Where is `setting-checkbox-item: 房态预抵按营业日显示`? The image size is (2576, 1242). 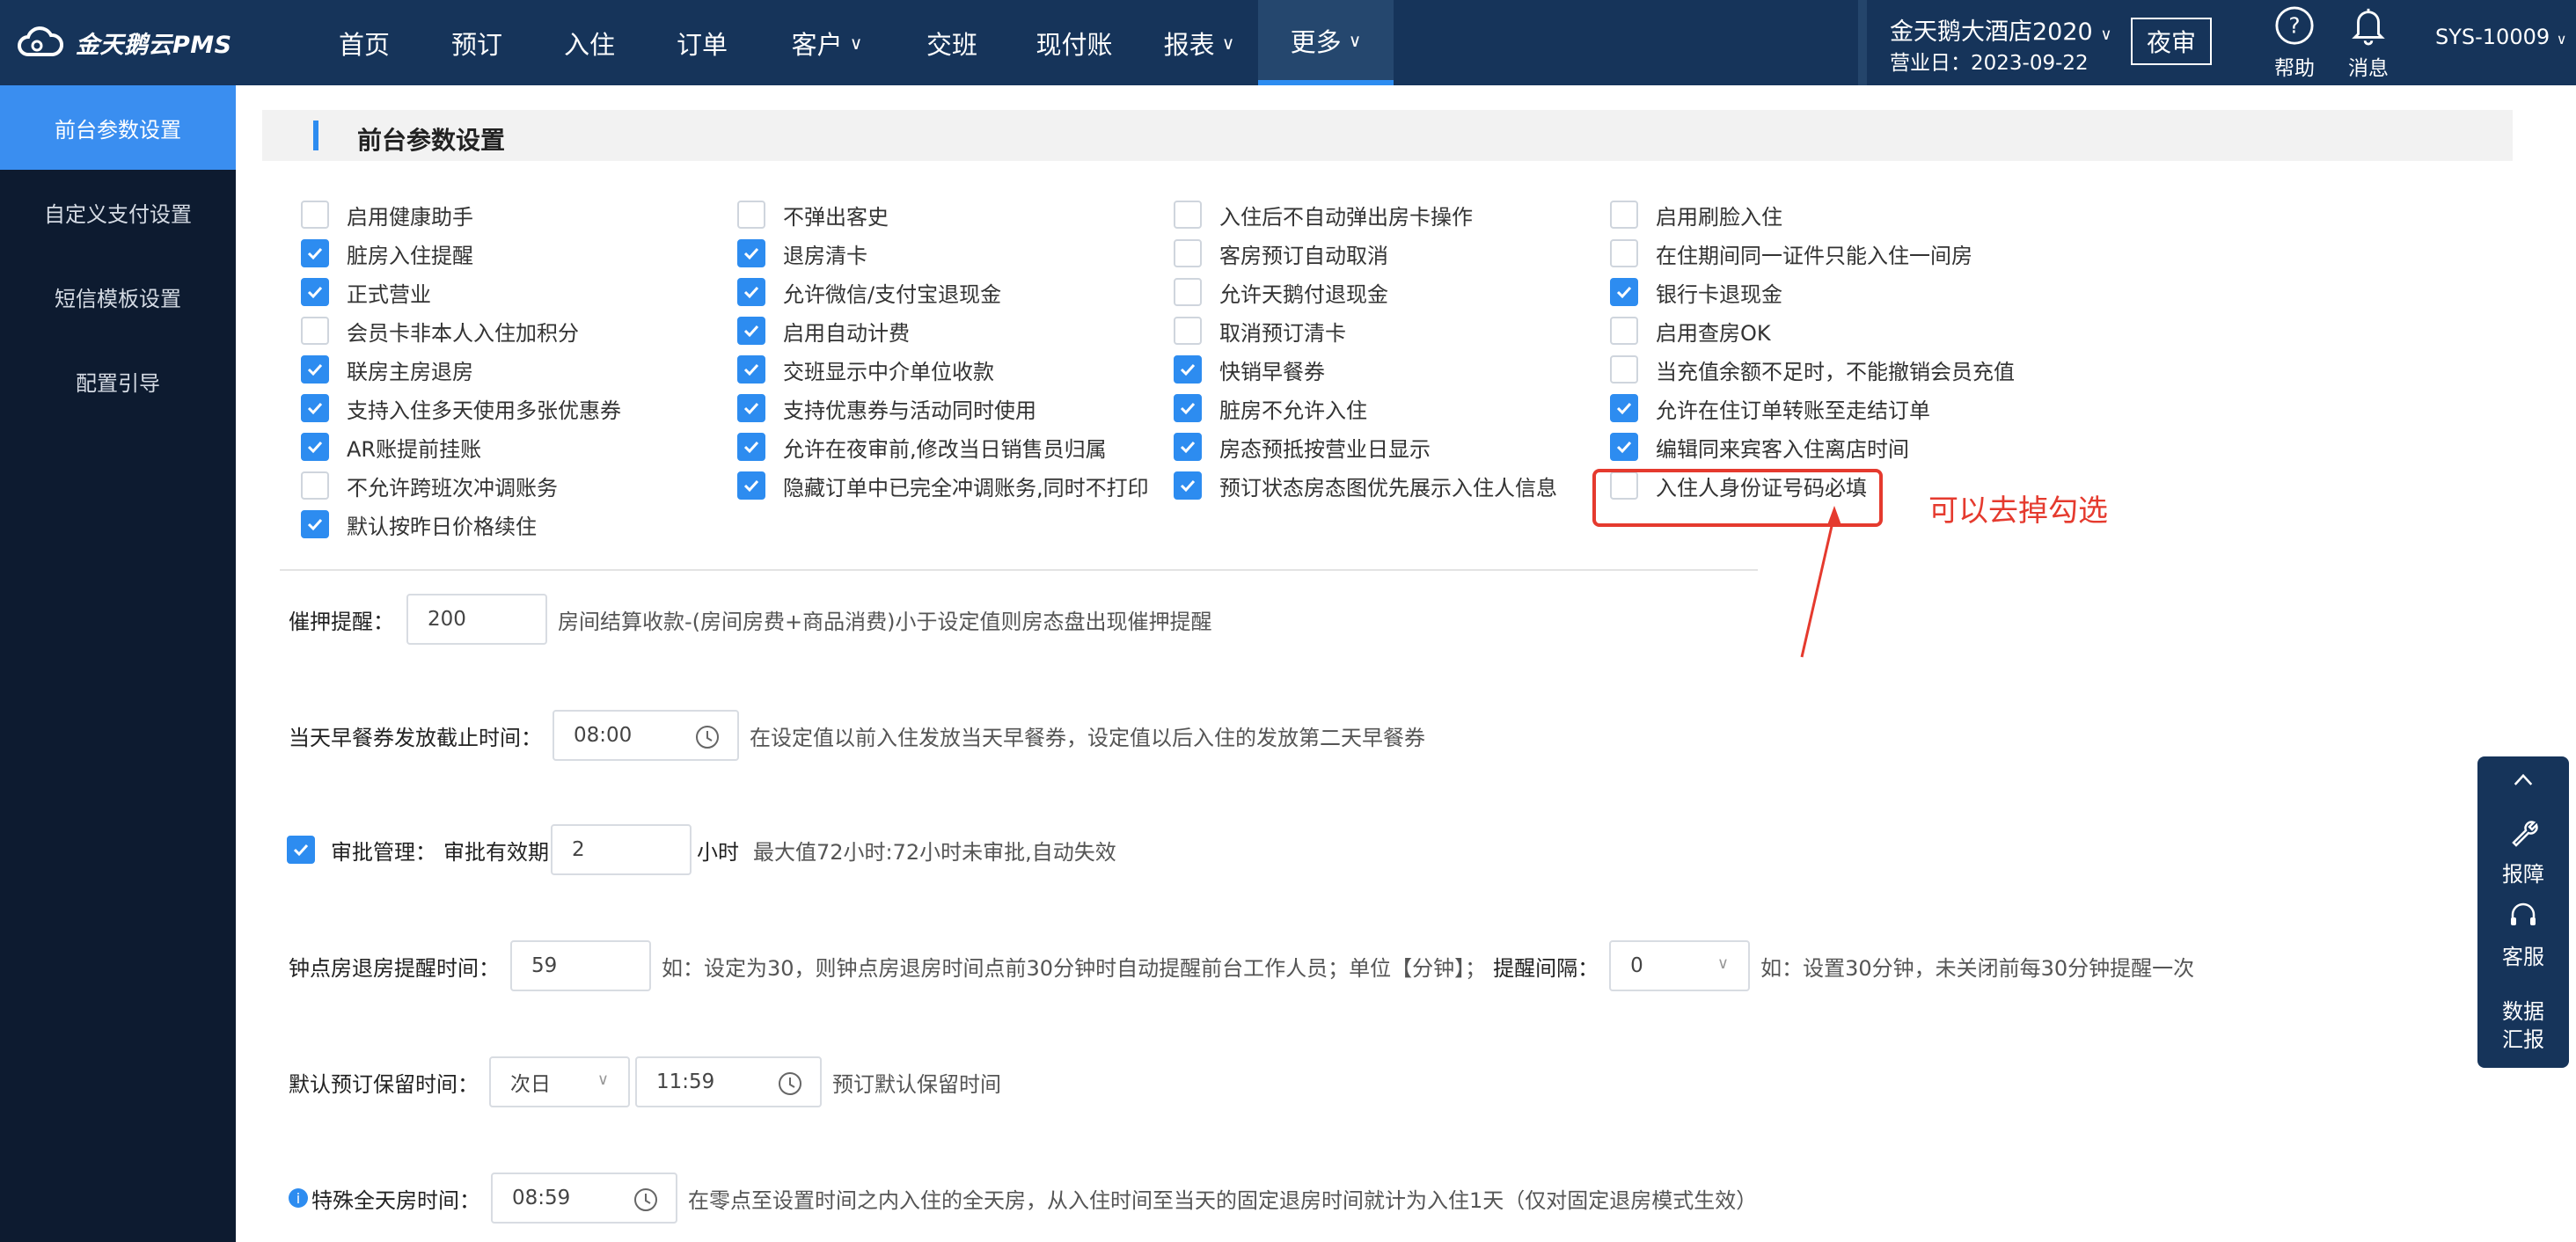 setting-checkbox-item: 房态预抵按营业日显示 is located at coordinates (1302, 447).